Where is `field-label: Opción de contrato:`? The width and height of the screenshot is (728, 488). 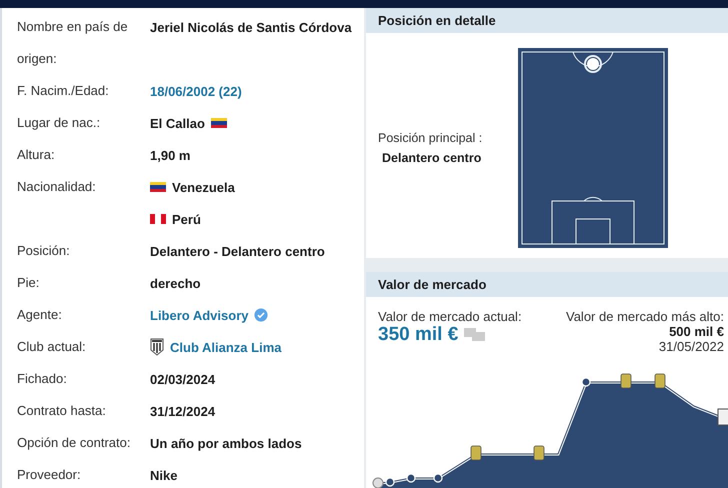
field-label: Opción de contrato: is located at coordinates (74, 443).